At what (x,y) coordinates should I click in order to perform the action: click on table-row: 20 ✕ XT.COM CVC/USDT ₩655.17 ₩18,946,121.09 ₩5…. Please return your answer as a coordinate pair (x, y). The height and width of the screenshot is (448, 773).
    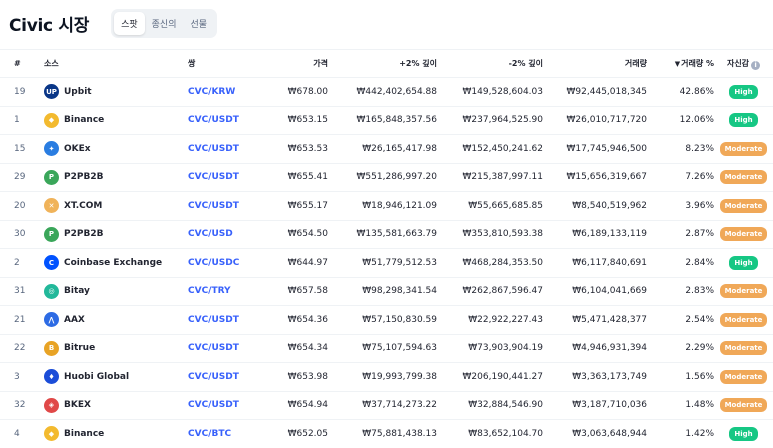
    Looking at the image, I should click on (386, 206).